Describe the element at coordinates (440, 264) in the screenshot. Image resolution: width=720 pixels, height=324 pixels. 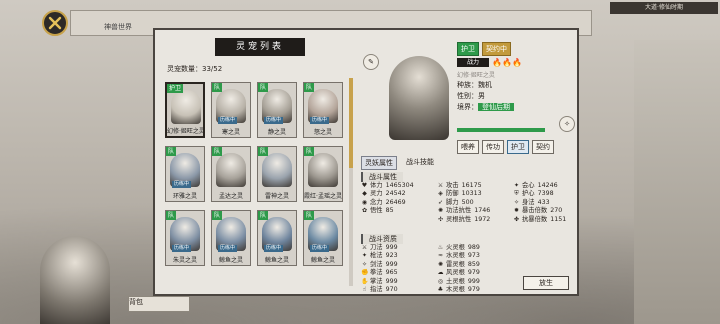
I see `stat-icon: ✺` at that location.